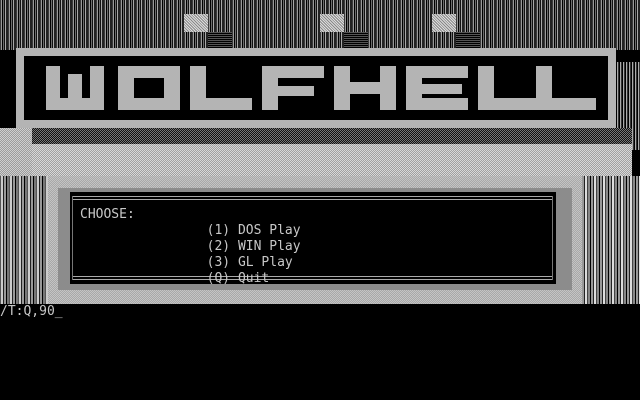 This screenshot has height=400, width=640. I want to click on top-stripe-band, so click(320, 25).